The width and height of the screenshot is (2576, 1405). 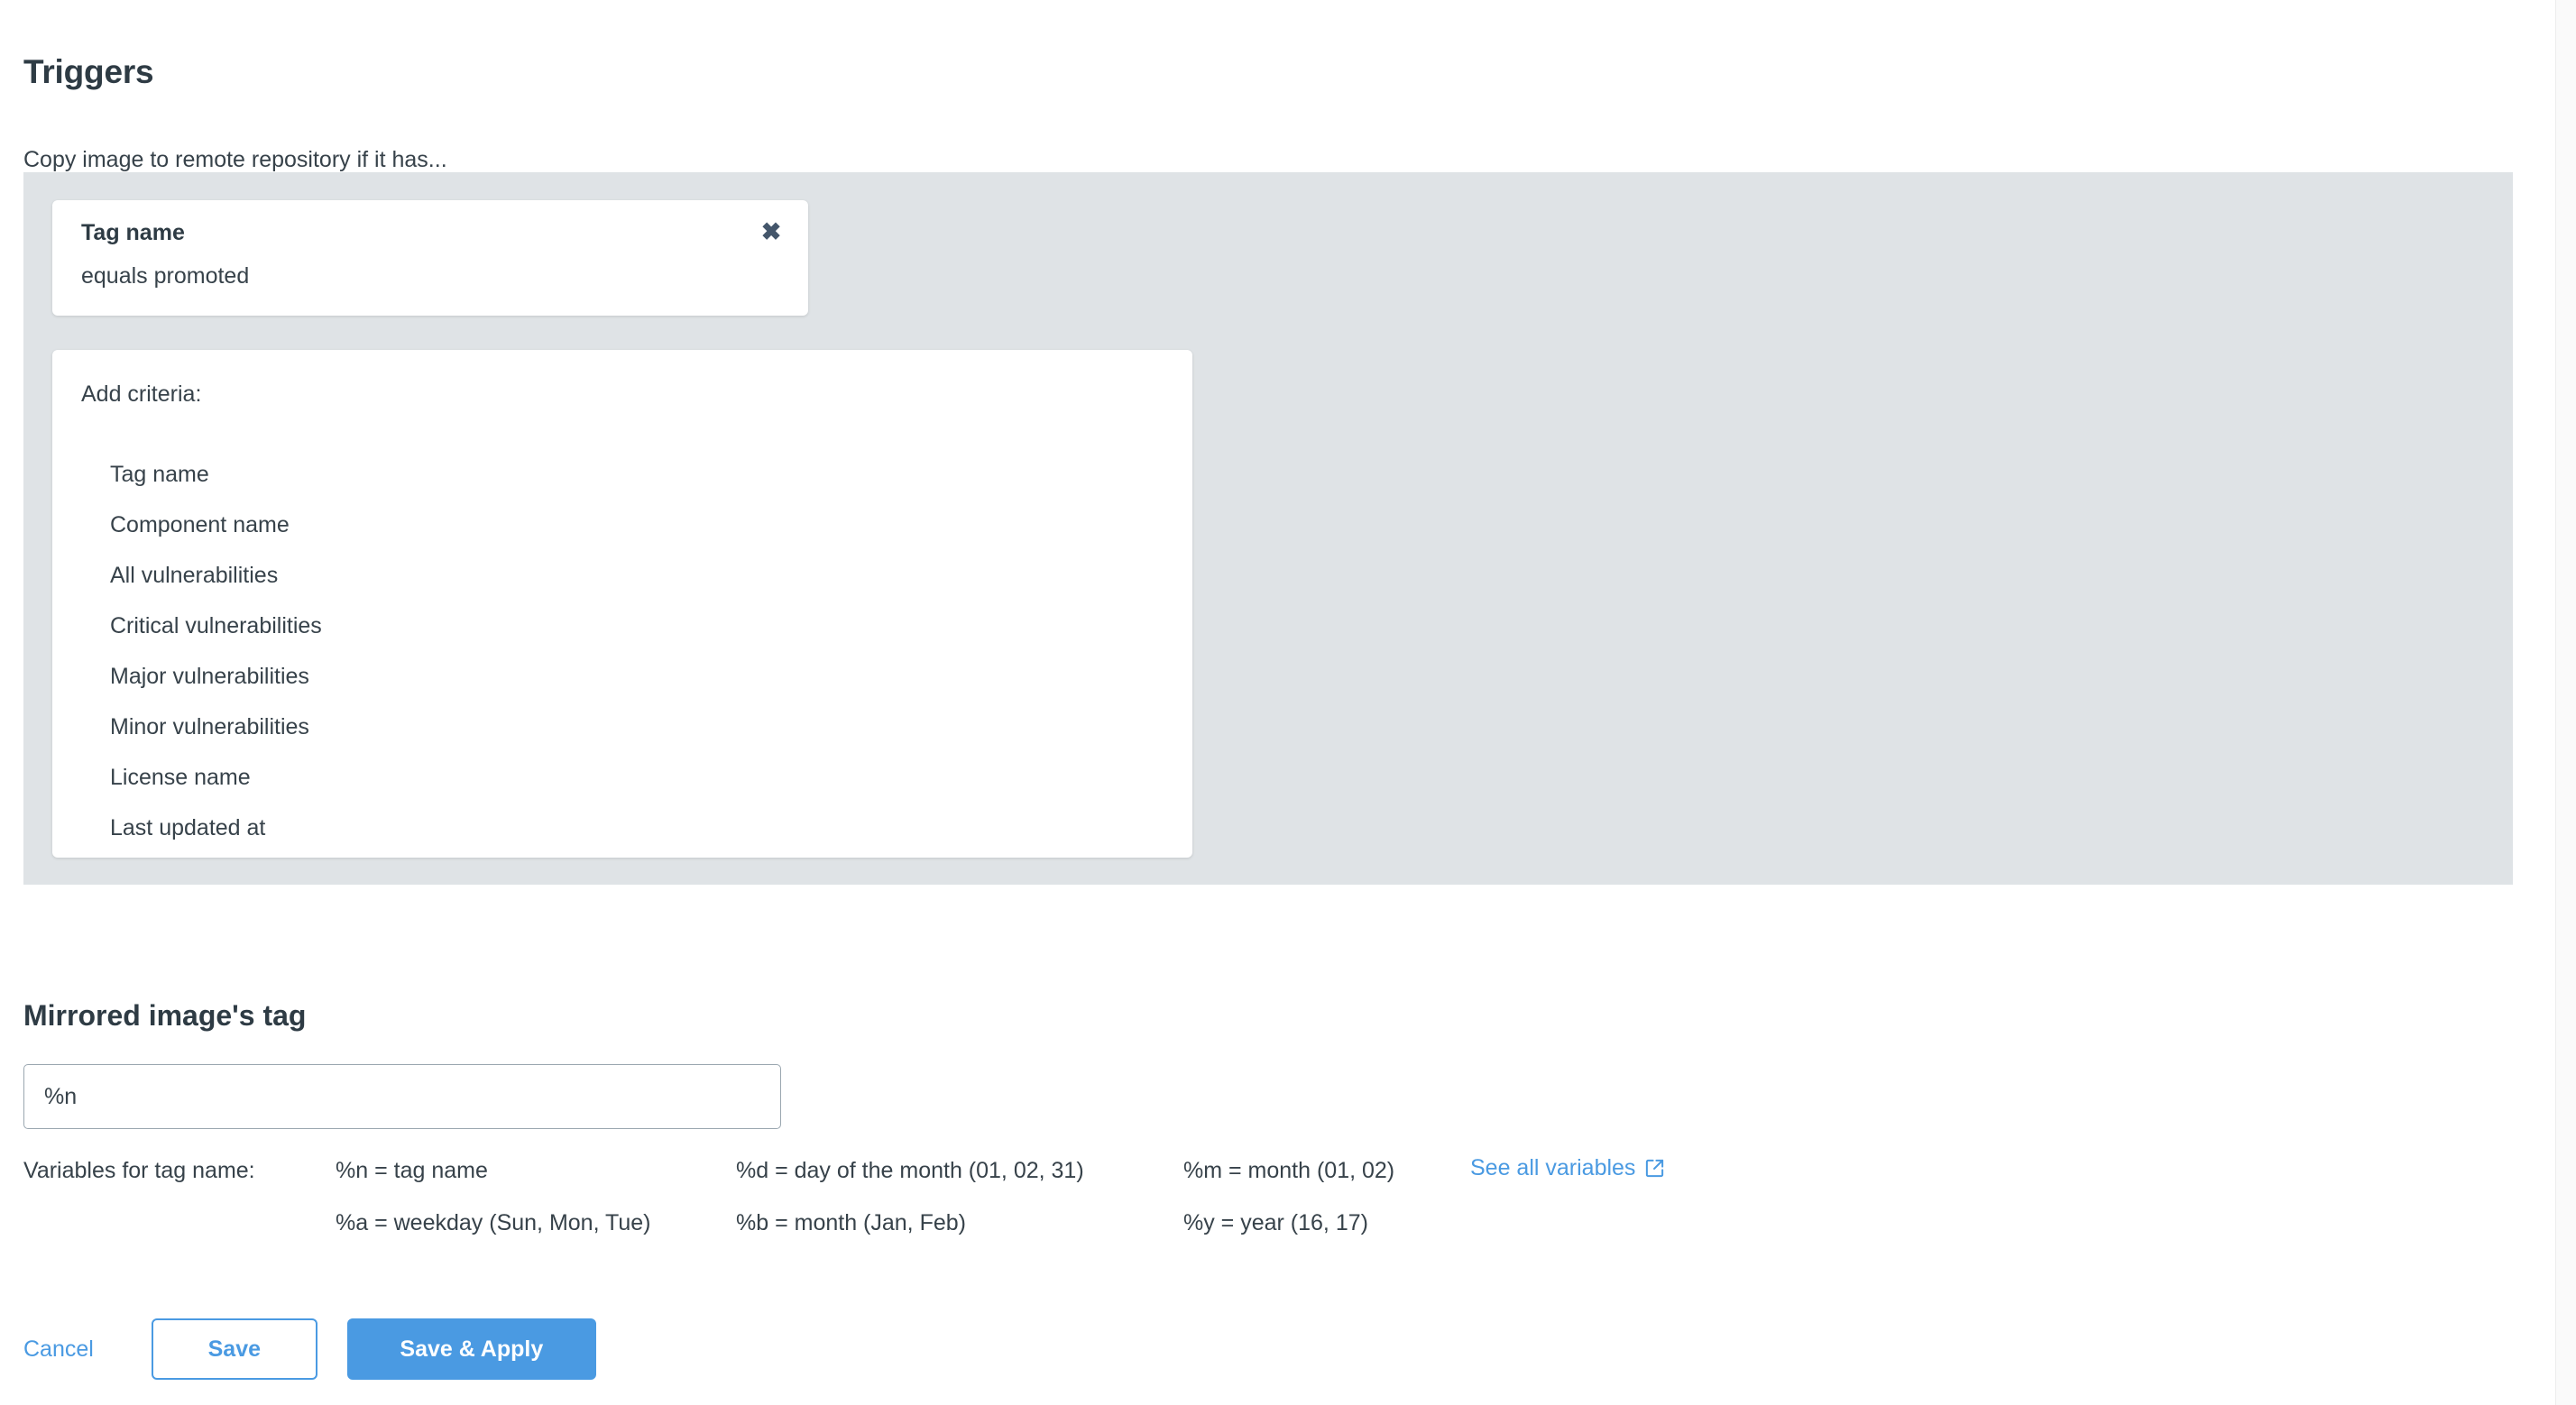 What do you see at coordinates (772, 231) in the screenshot?
I see `close-icon: ✖` at bounding box center [772, 231].